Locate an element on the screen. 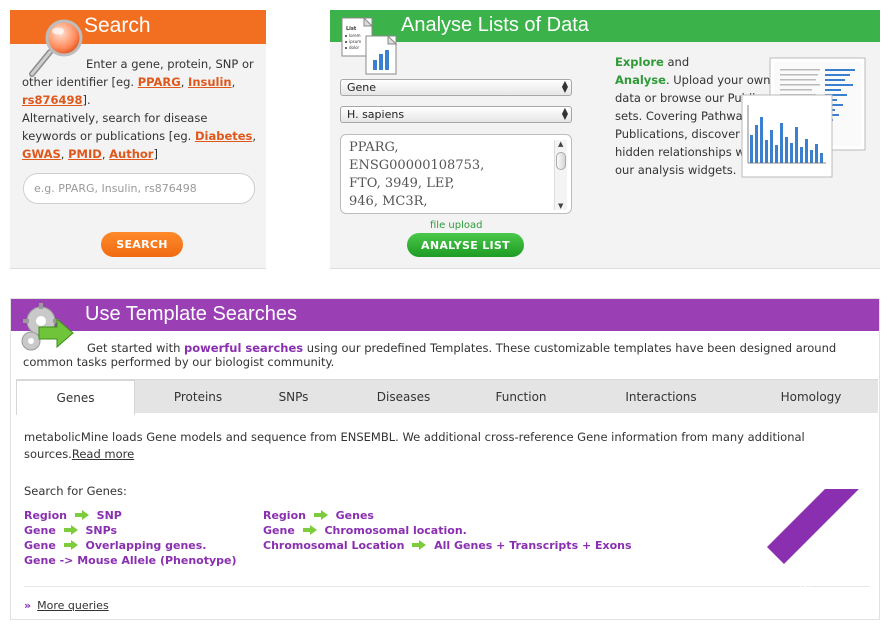  doc-line-1: List is located at coordinates (351, 29).